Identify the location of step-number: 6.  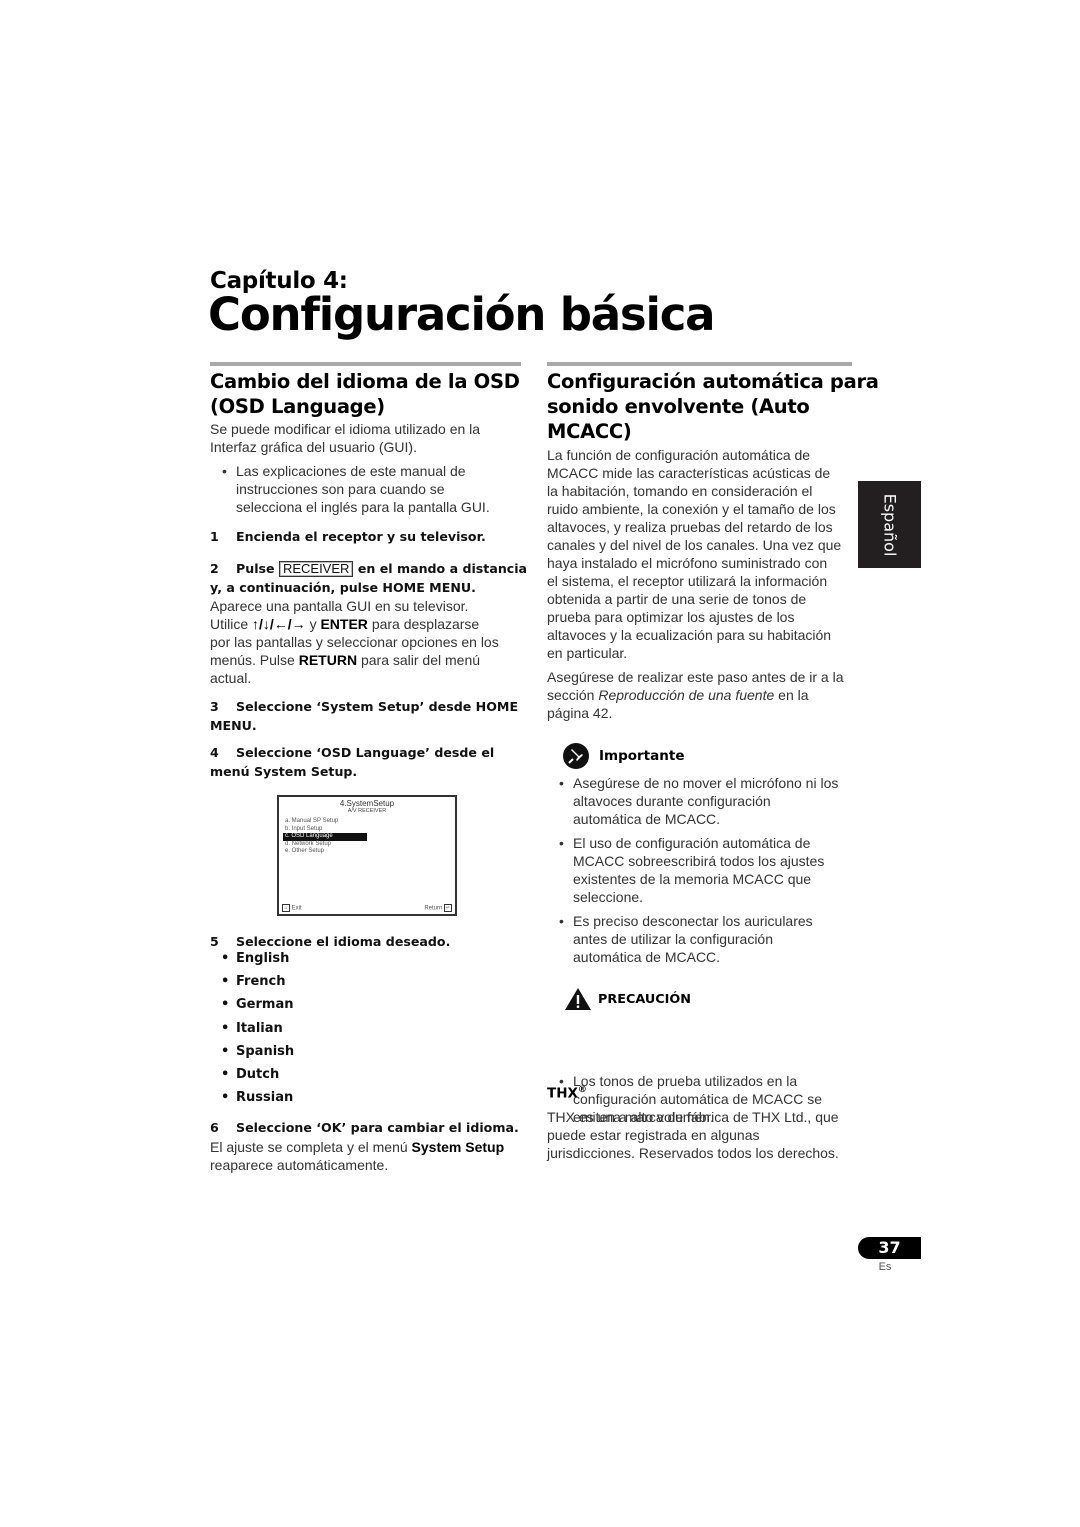
(214, 1127).